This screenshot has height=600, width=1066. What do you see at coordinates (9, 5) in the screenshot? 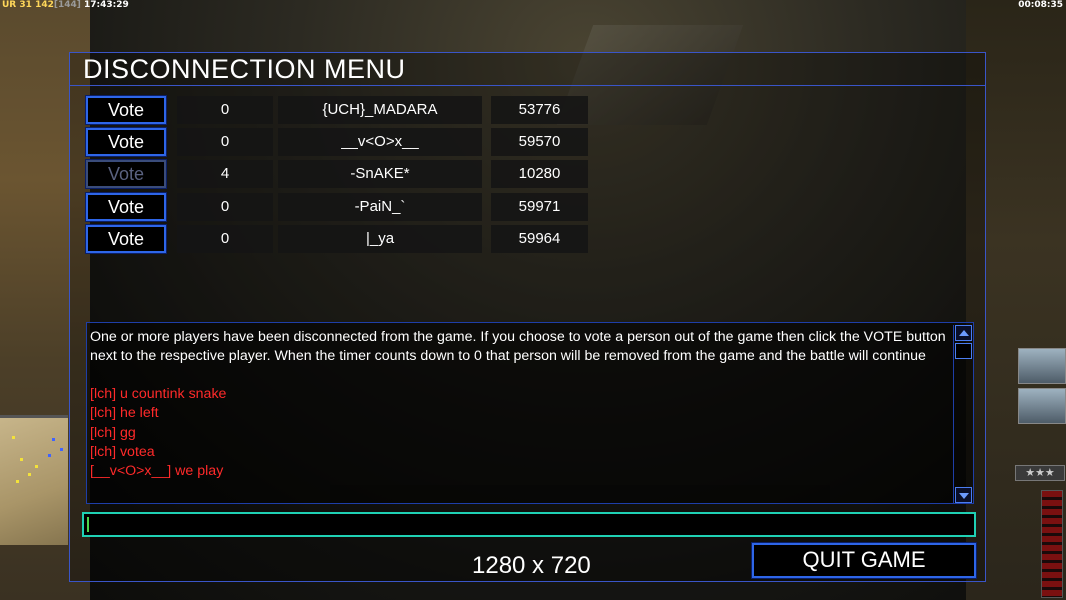
I see `status-tag: UR` at bounding box center [9, 5].